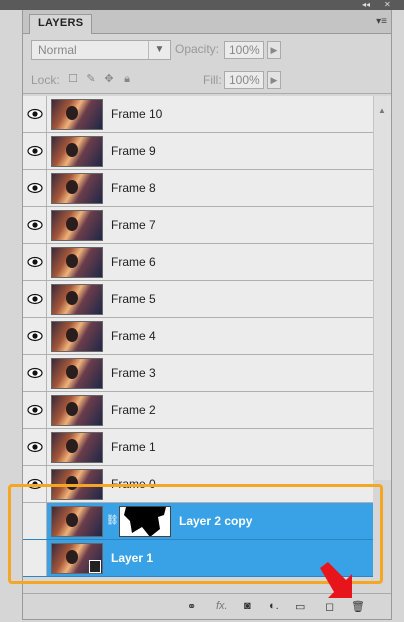 This screenshot has width=404, height=622. I want to click on adjustment-icon: ◐., so click(274, 606).